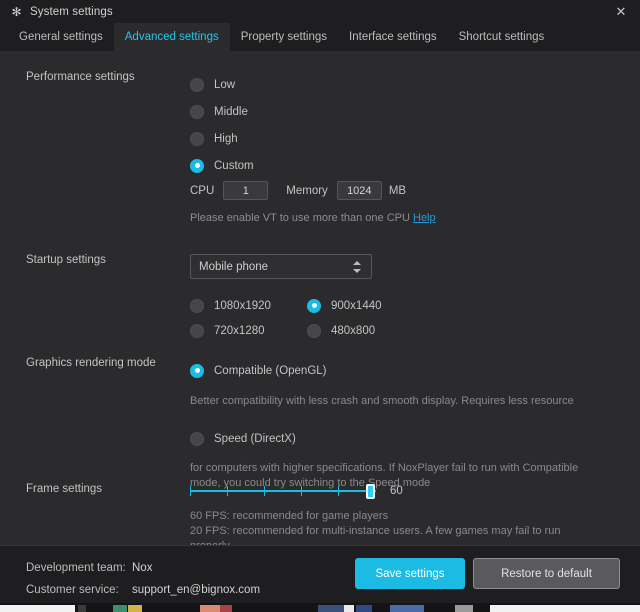 This screenshot has height=612, width=640. What do you see at coordinates (202, 190) in the screenshot?
I see `cpu-label: CPU` at bounding box center [202, 190].